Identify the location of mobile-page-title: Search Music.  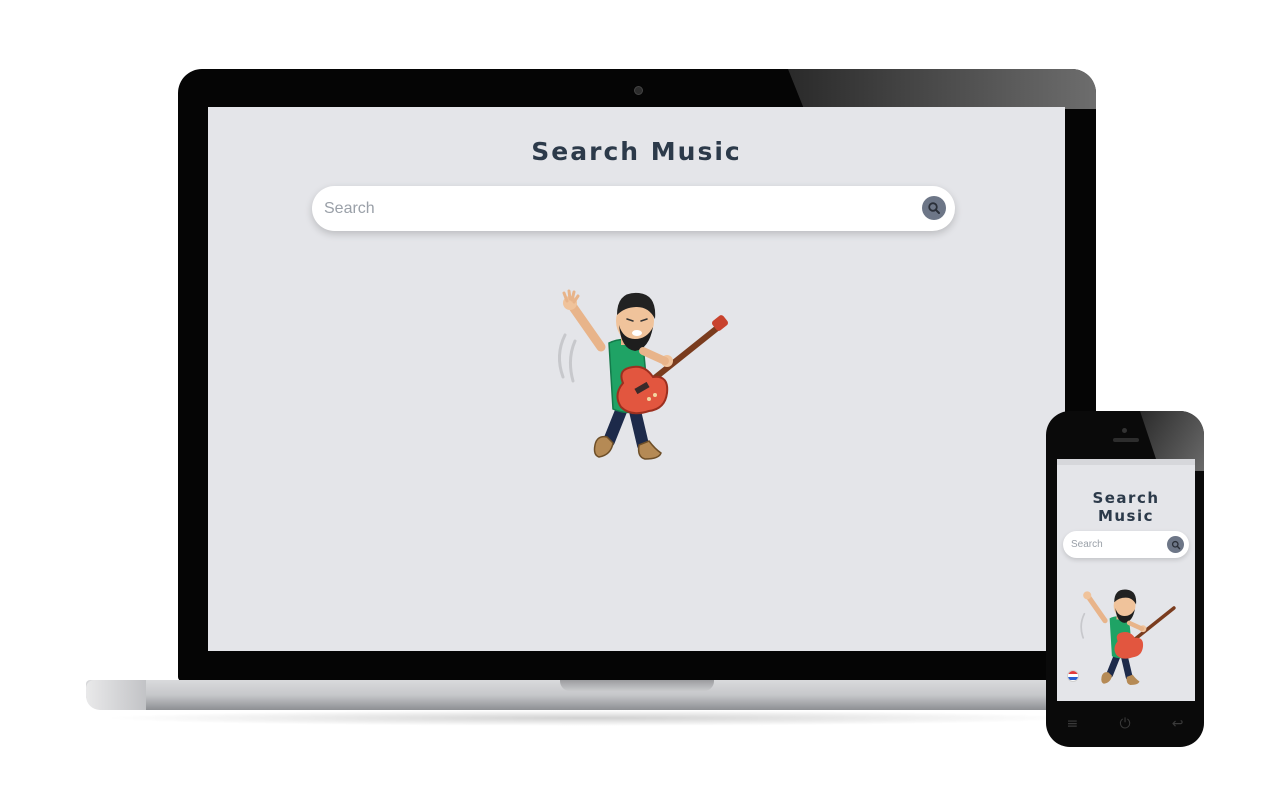
(1126, 507).